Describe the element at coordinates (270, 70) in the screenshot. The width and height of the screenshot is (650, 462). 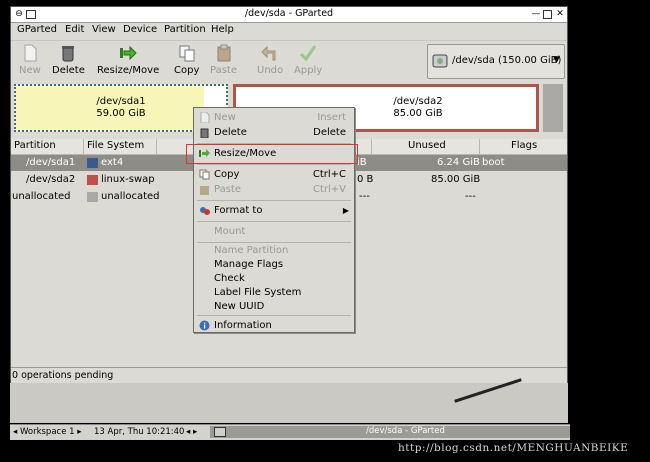
I see `undo-label: Undo` at that location.